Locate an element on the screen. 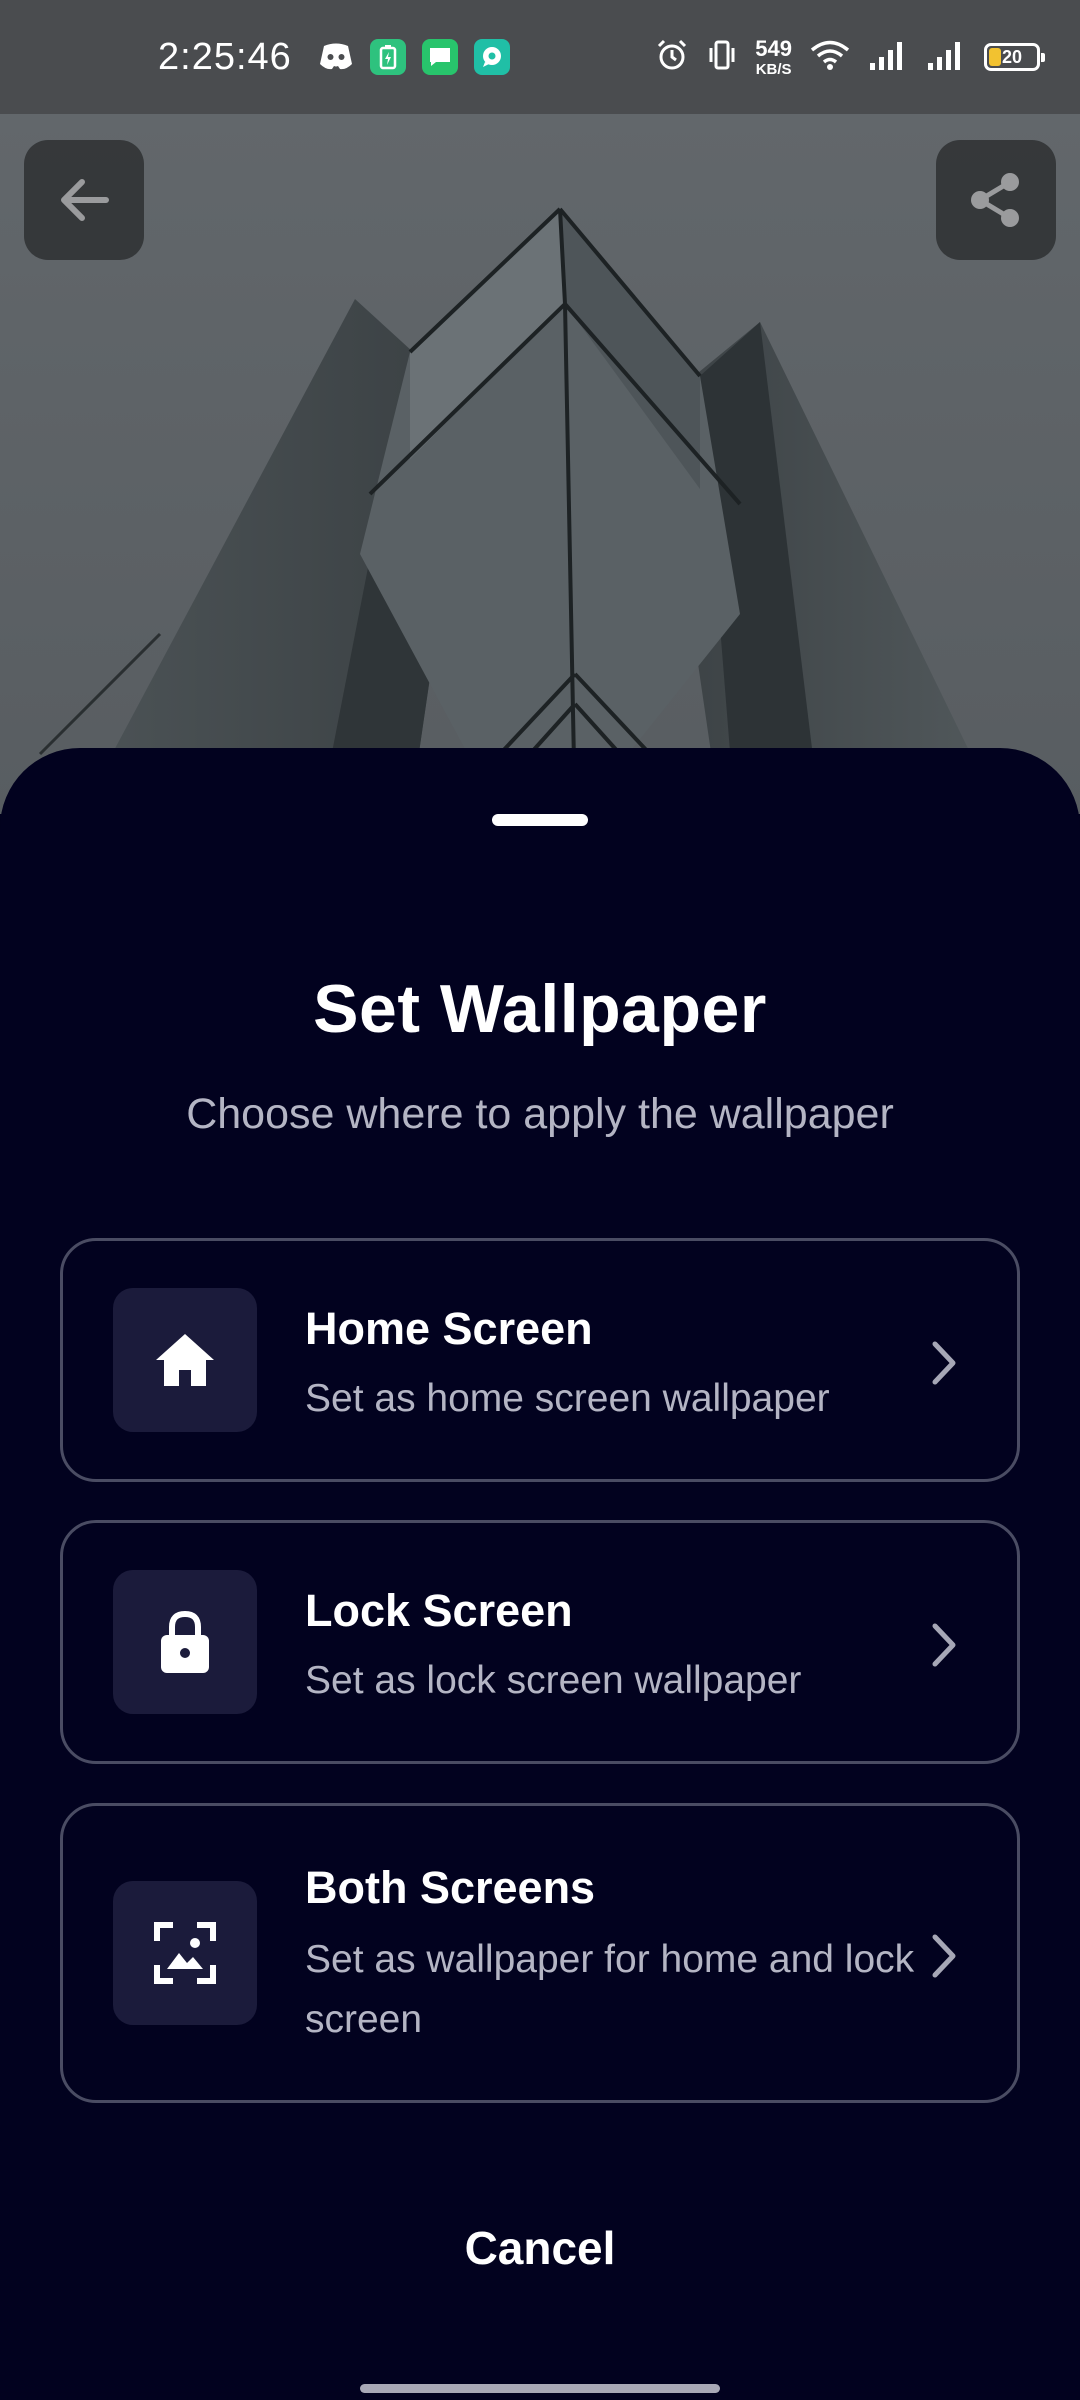 This screenshot has width=1080, height=2400. share-button is located at coordinates (996, 200).